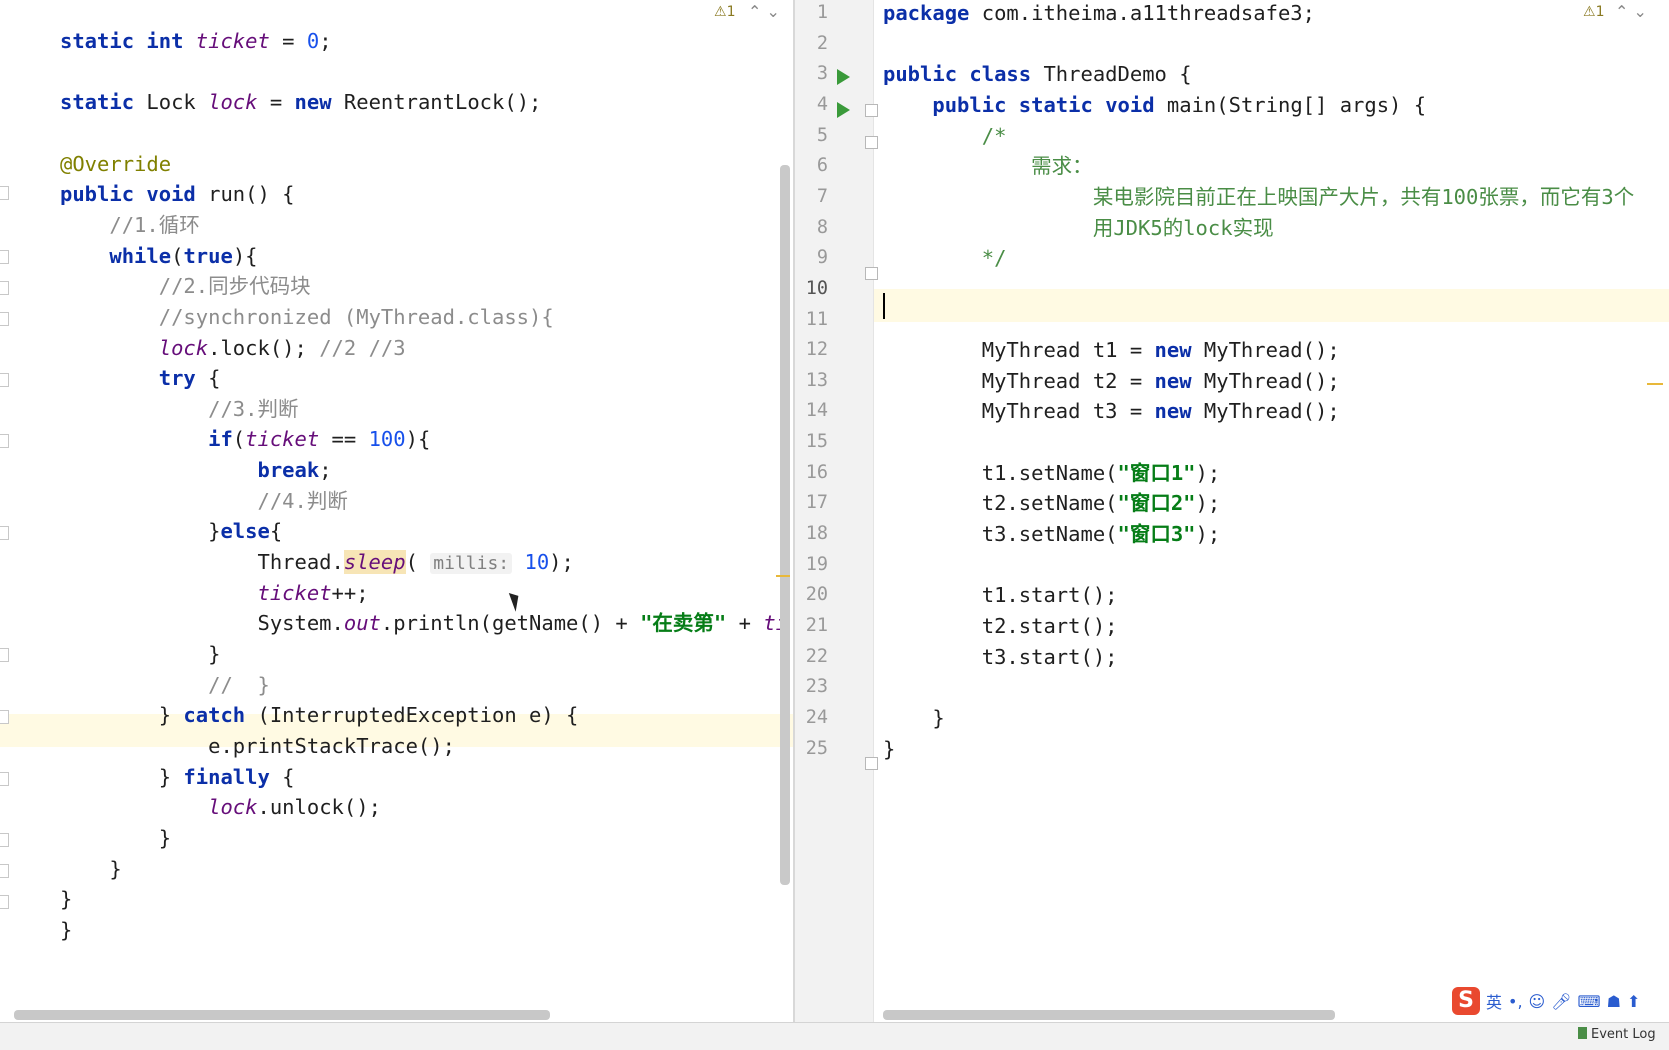 The width and height of the screenshot is (1669, 1050). Describe the element at coordinates (140, 378) in the screenshot. I see `code-line: try {` at that location.